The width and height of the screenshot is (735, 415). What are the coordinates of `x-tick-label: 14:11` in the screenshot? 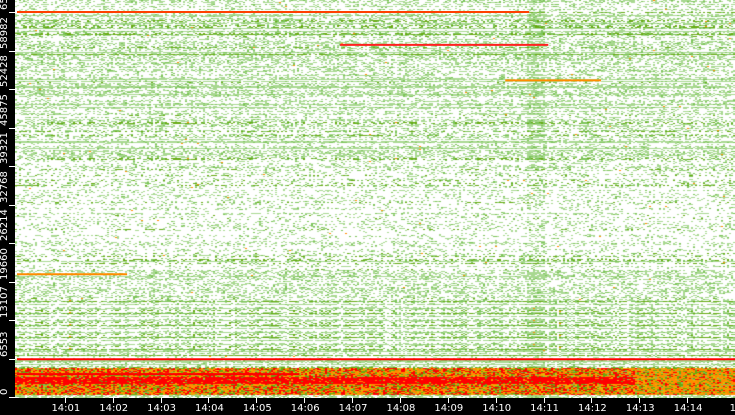 It's located at (544, 408).